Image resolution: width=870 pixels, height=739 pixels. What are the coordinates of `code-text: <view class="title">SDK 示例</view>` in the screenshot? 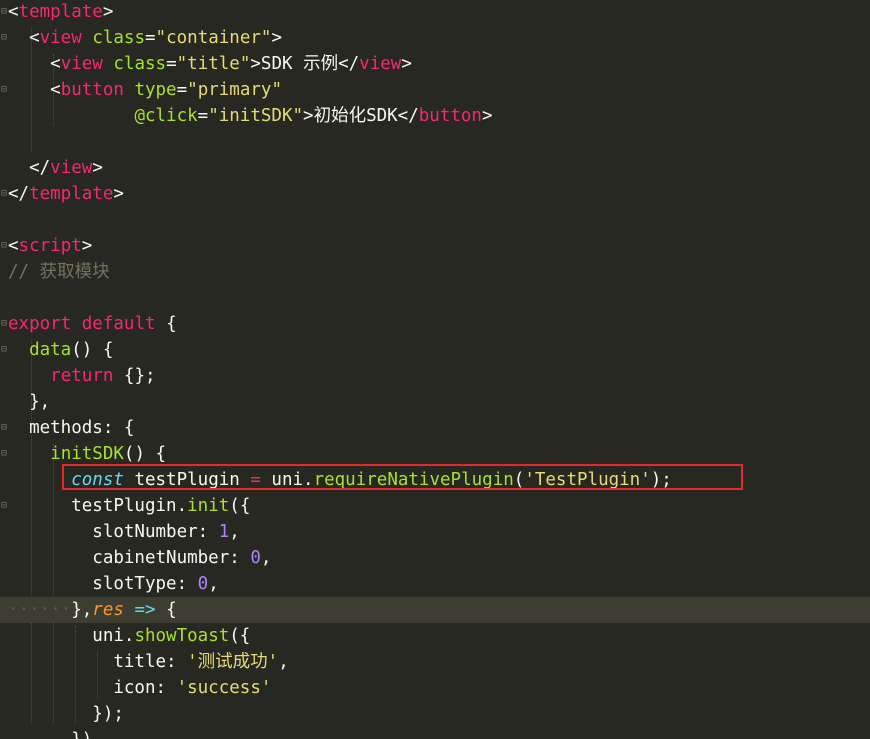 It's located at (210, 64).